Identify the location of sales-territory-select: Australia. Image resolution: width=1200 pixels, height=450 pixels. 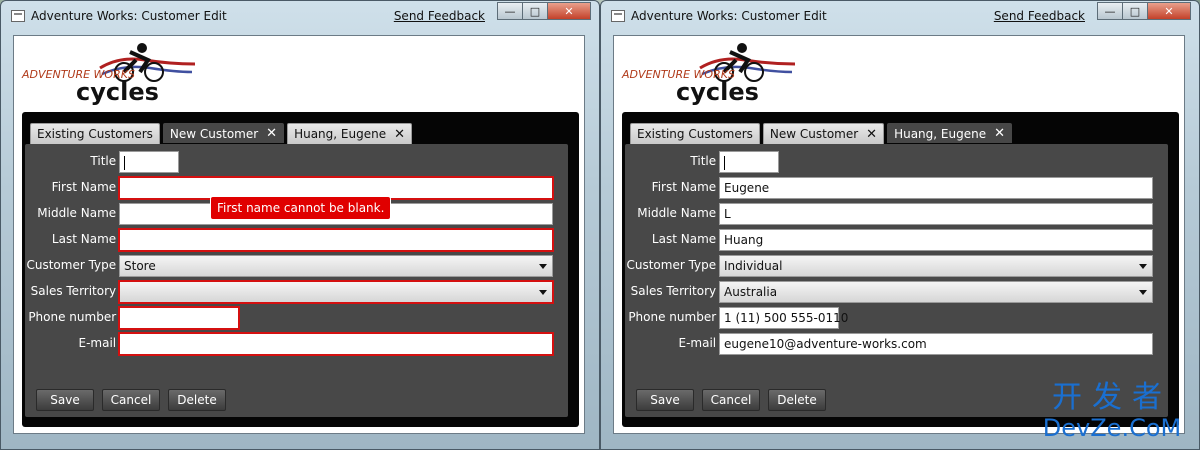
(936, 292).